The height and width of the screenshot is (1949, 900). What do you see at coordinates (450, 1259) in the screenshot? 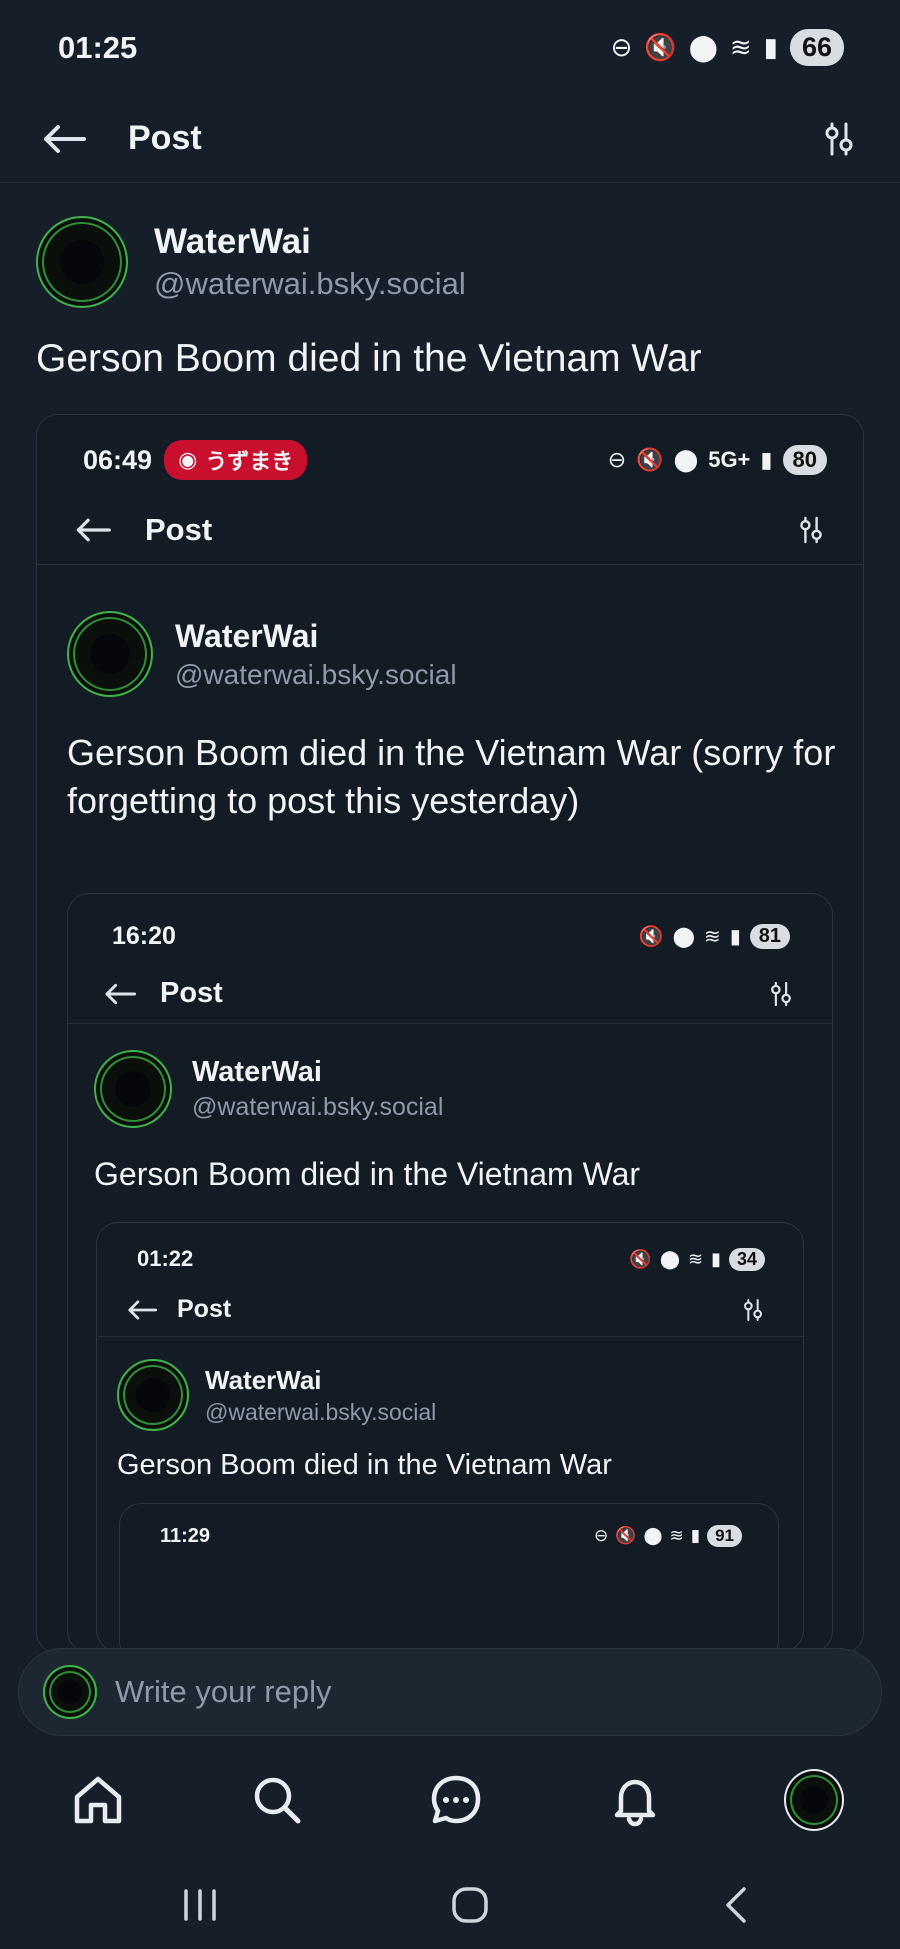
I see `embed3-status-bar: 01:22 🔇 ⬤ ≋ ▮ 34` at bounding box center [450, 1259].